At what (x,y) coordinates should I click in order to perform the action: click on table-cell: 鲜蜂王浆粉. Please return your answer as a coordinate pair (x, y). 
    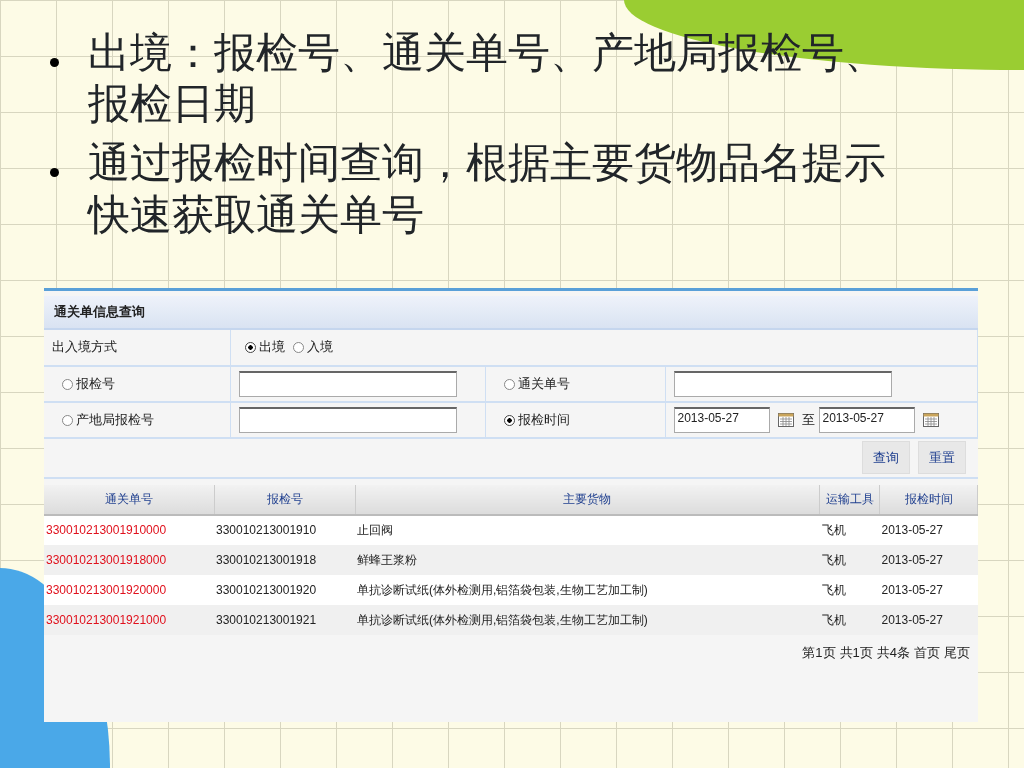
    Looking at the image, I should click on (387, 559).